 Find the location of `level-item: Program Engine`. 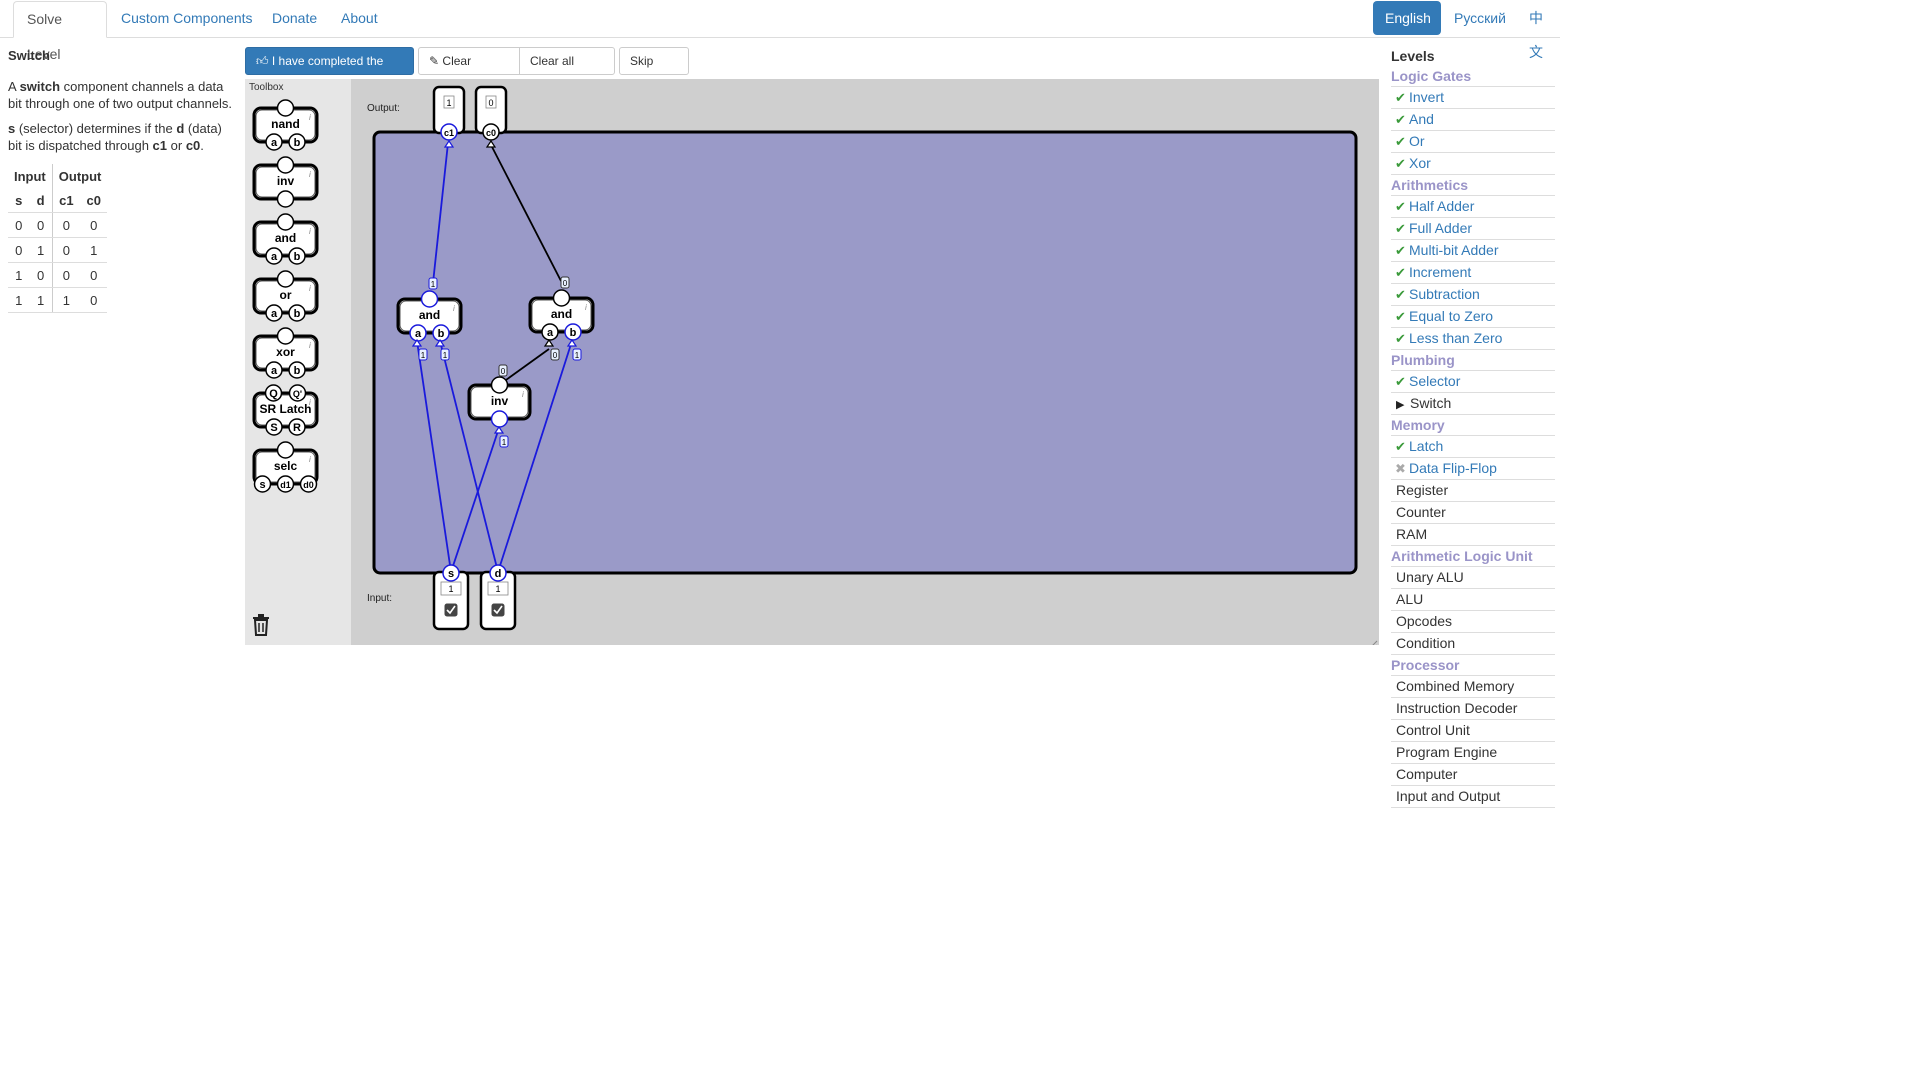

level-item: Program Engine is located at coordinates (1473, 753).